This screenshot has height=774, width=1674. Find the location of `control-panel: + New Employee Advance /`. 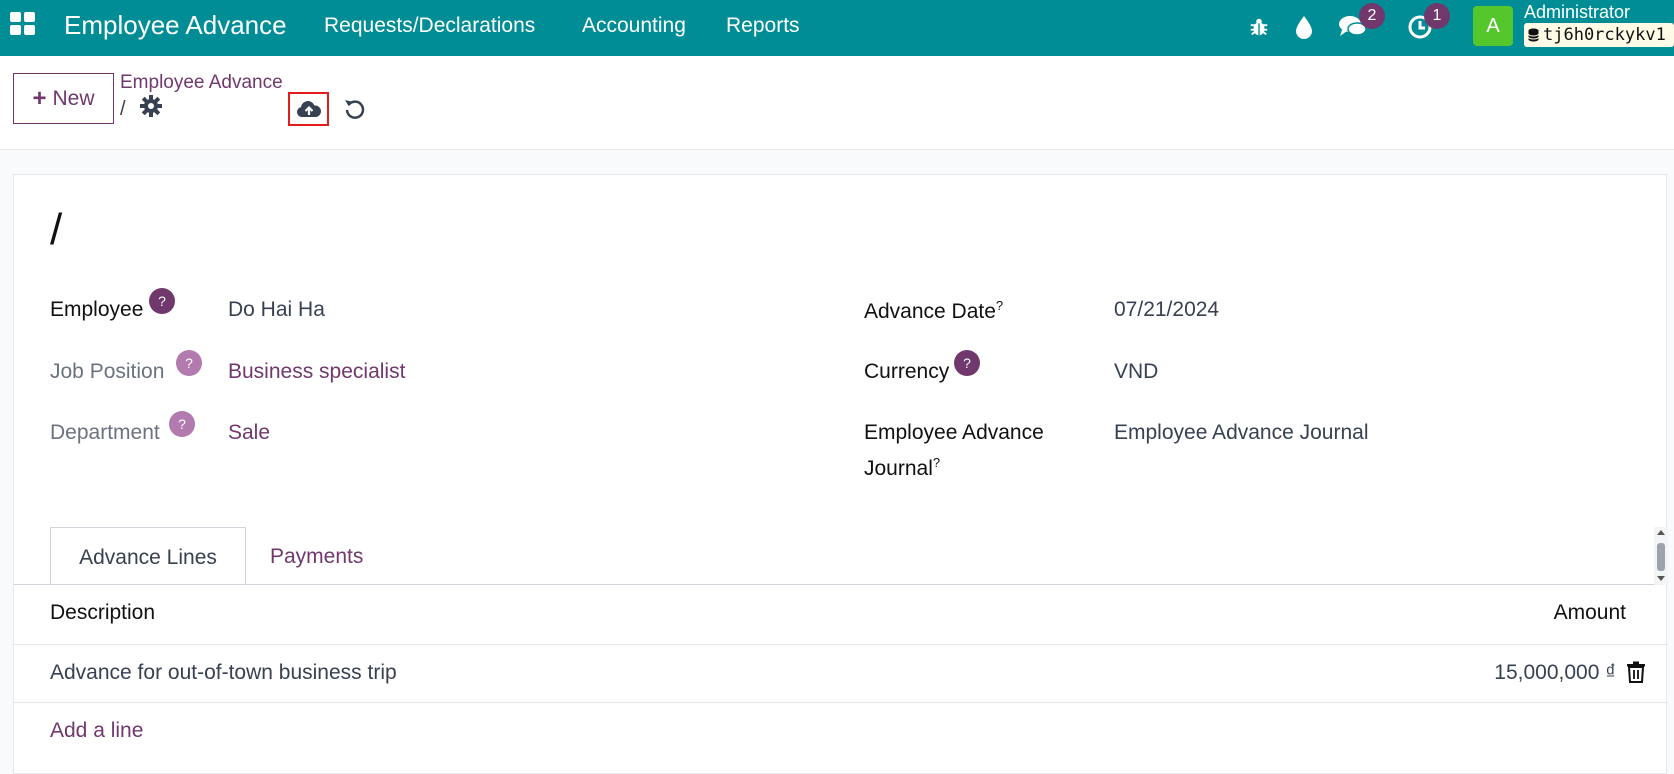

control-panel: + New Employee Advance / is located at coordinates (837, 103).